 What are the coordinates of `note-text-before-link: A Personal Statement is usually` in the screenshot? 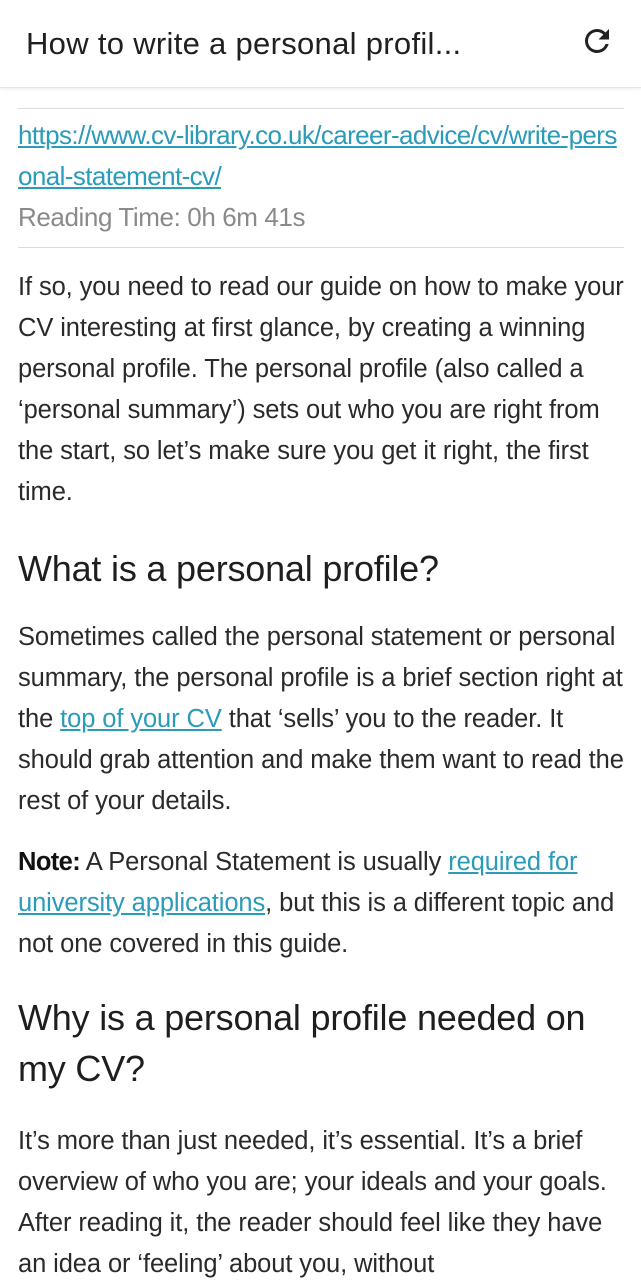 It's located at (264, 862).